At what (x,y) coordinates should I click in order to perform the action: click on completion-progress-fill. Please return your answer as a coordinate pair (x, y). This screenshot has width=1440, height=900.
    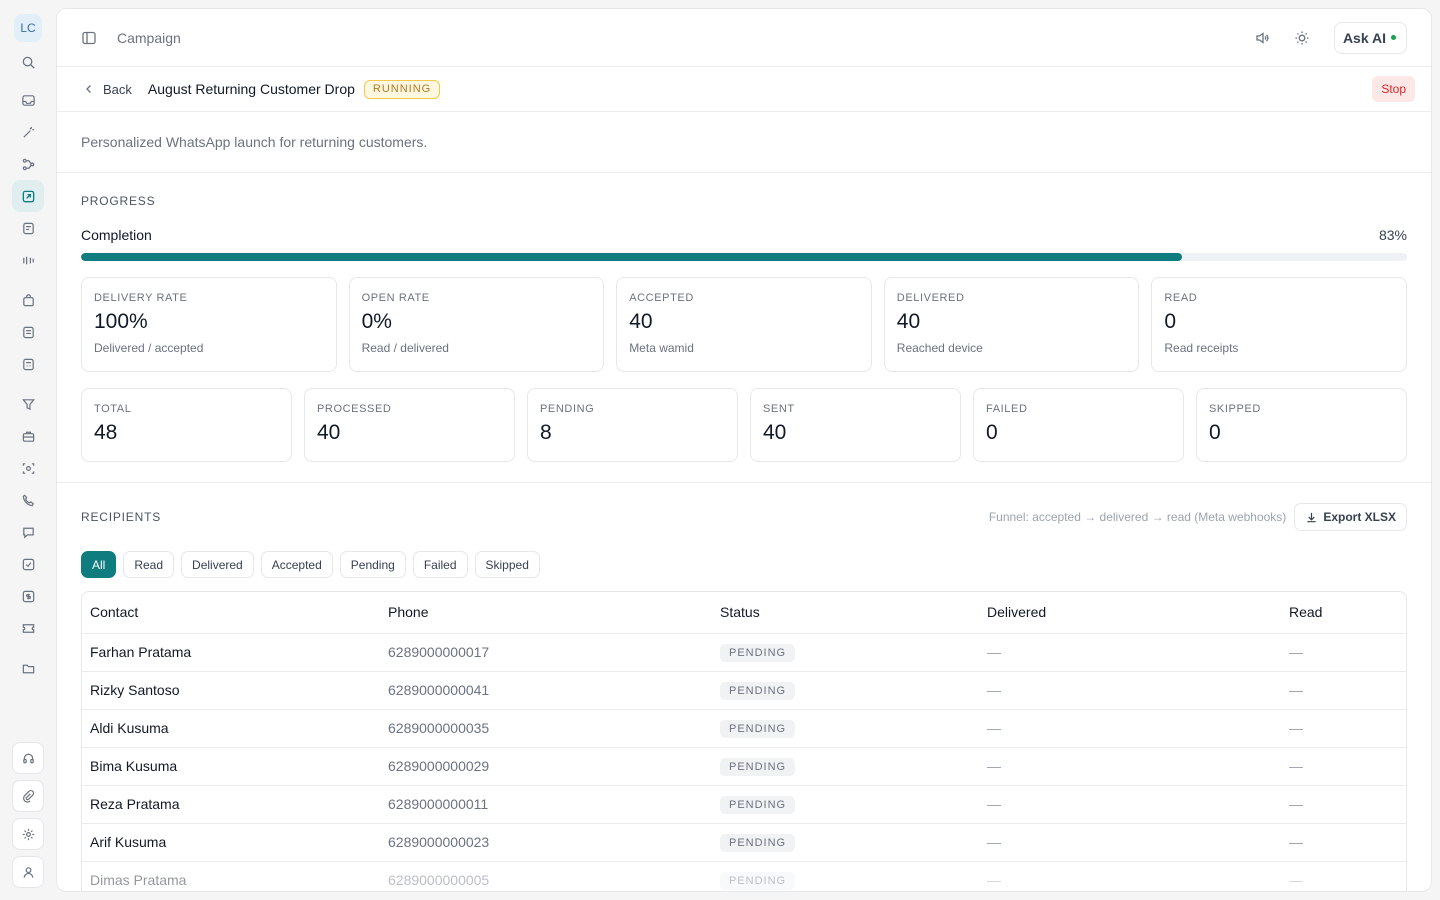
    Looking at the image, I should click on (631, 257).